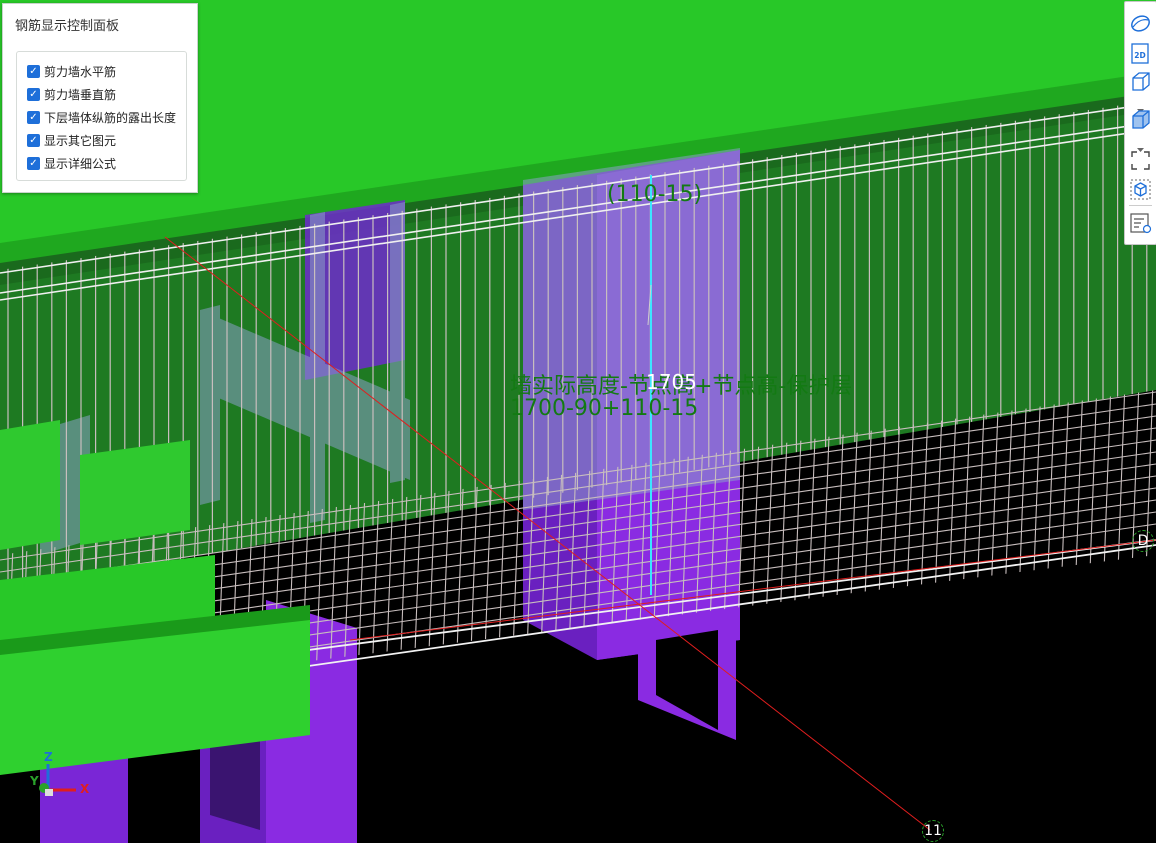 Image resolution: width=1156 pixels, height=843 pixels. I want to click on fullscreen-icon, so click(1140, 160).